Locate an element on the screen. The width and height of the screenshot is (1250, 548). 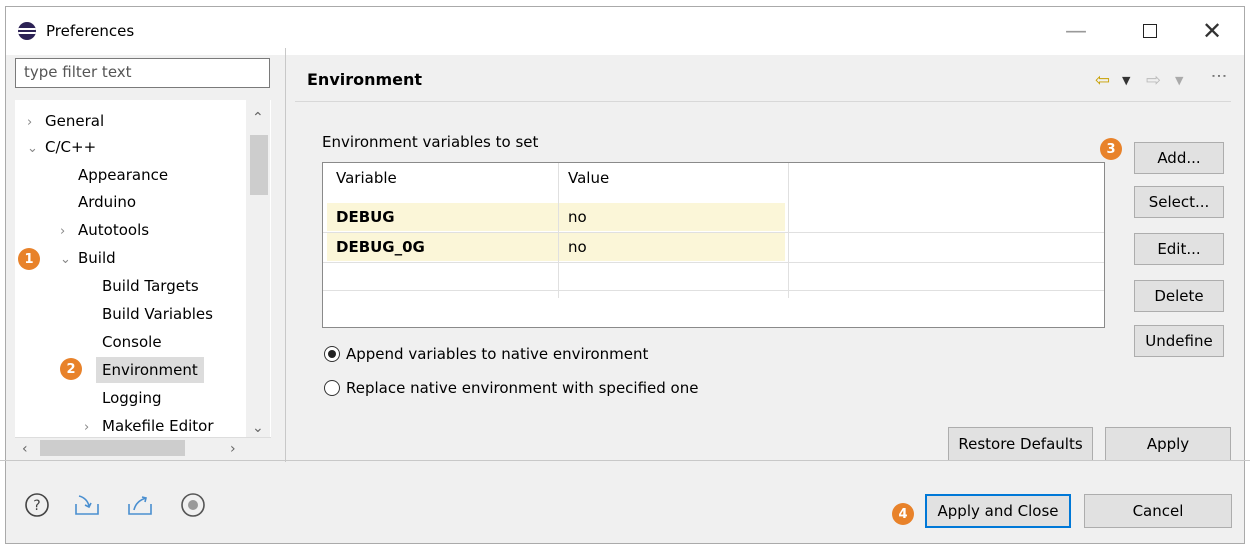
close-button: ✕ is located at coordinates (1212, 31).